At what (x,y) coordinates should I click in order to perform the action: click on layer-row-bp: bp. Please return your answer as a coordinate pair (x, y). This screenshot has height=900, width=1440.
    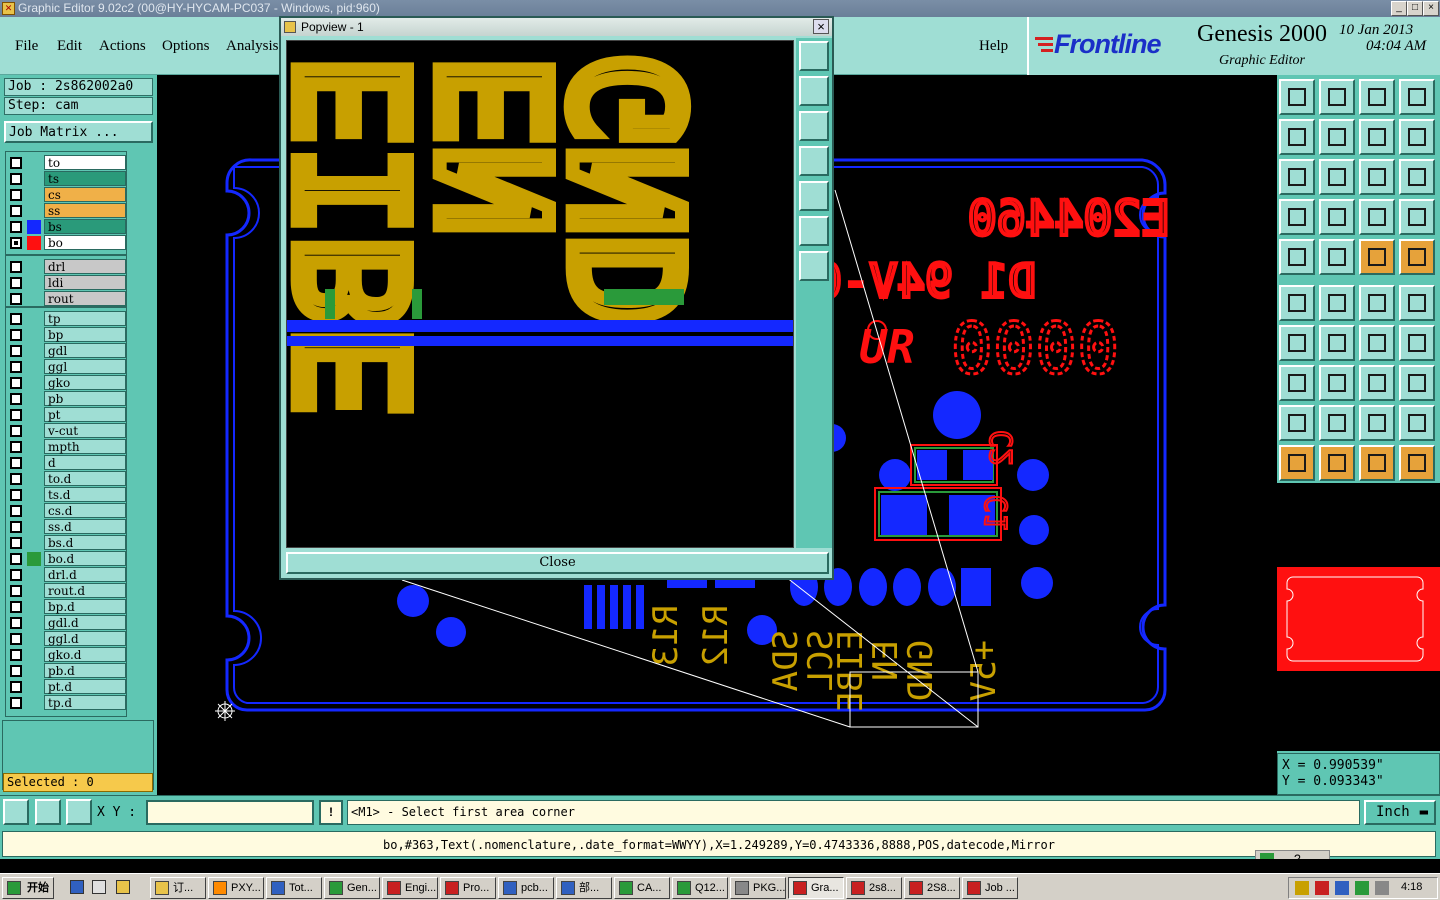
    Looking at the image, I should click on (67, 335).